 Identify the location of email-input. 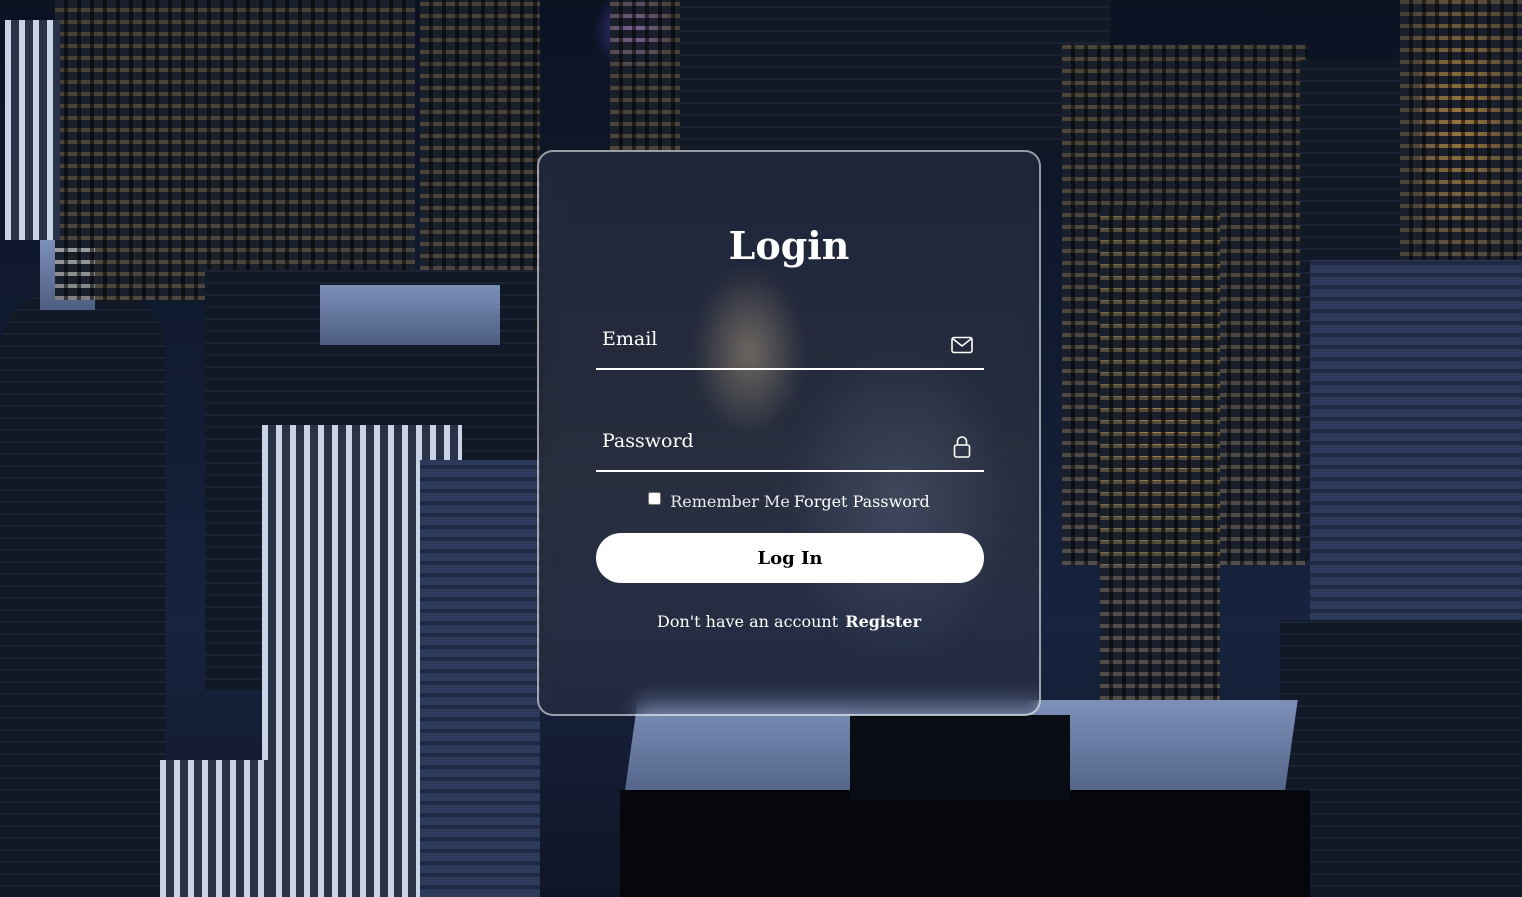
(790, 344).